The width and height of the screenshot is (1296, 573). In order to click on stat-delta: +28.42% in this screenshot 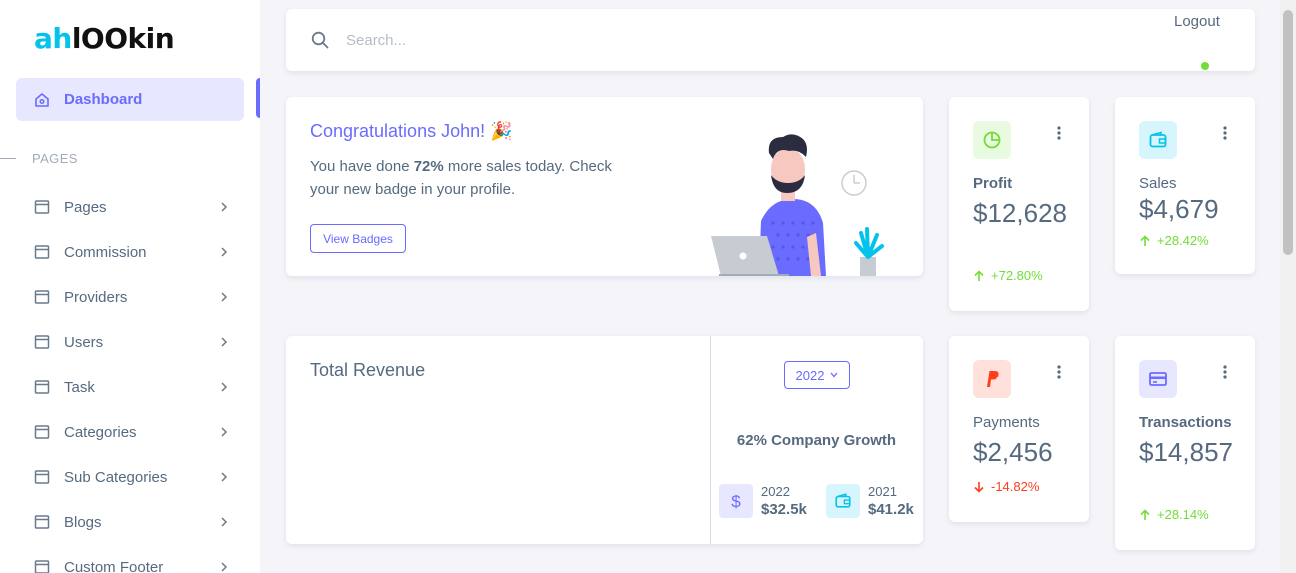, I will do `click(1174, 240)`.